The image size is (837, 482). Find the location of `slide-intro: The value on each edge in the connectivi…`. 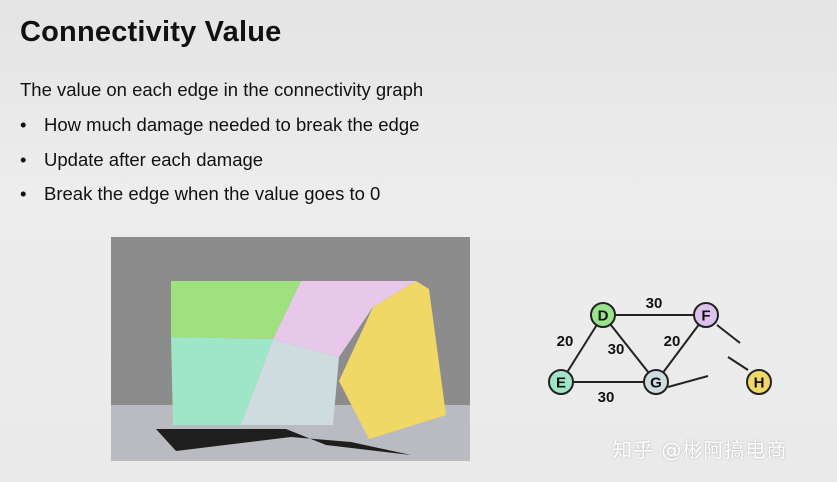

slide-intro: The value on each edge in the connectivi… is located at coordinates (222, 89).